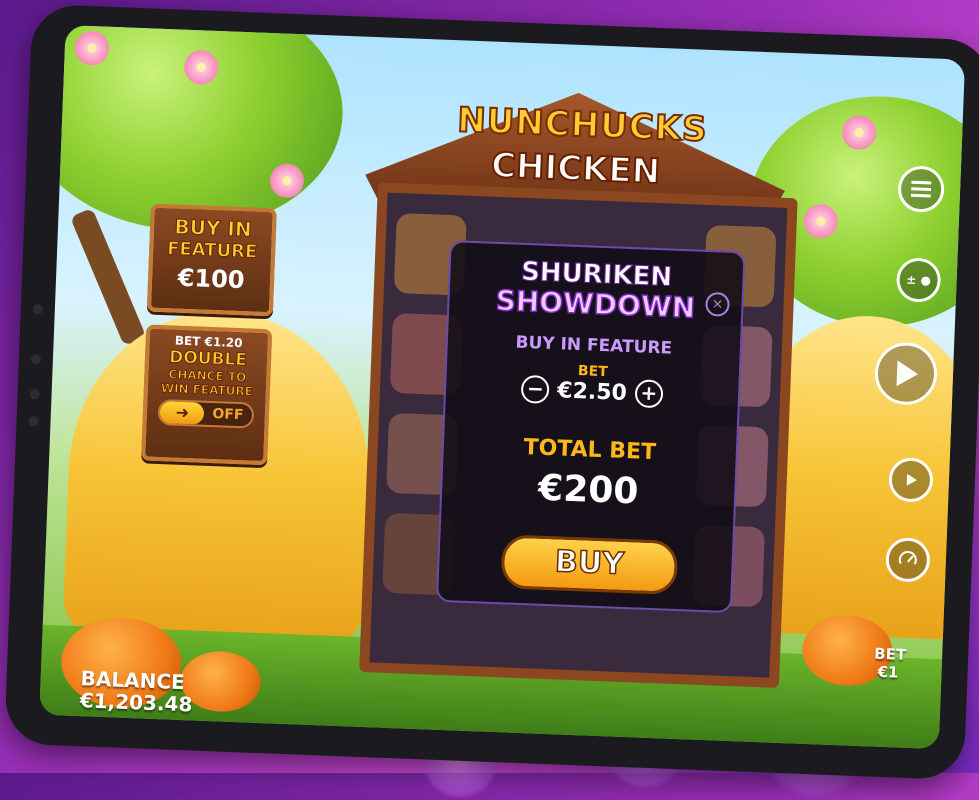 This screenshot has height=800, width=979. What do you see at coordinates (588, 490) in the screenshot?
I see `total-bet-value: €200` at bounding box center [588, 490].